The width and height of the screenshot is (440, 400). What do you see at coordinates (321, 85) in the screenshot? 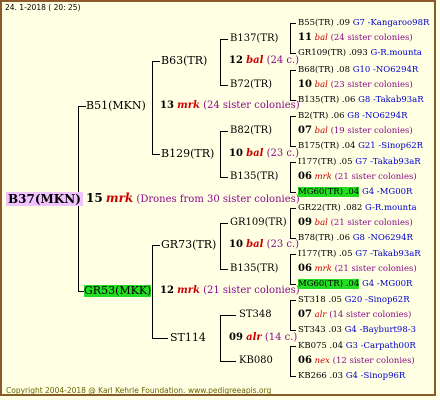
I see `l4-1-mark: bal` at bounding box center [321, 85].